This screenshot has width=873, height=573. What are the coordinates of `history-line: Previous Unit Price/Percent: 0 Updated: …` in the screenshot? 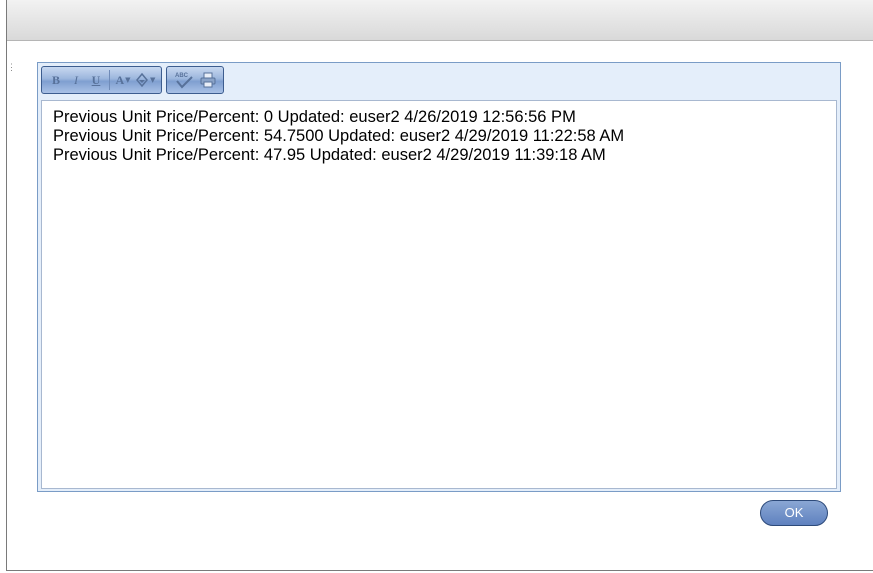 It's located at (314, 117).